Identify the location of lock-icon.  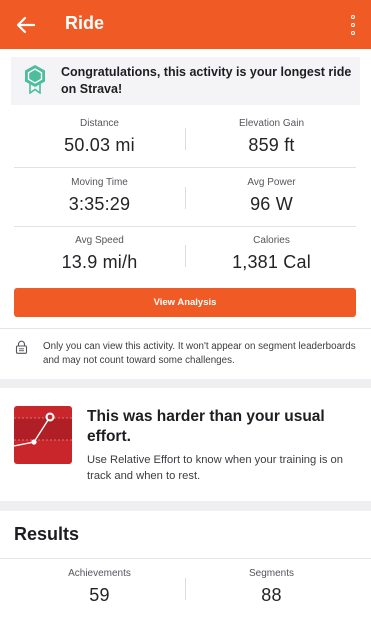
(21, 347).